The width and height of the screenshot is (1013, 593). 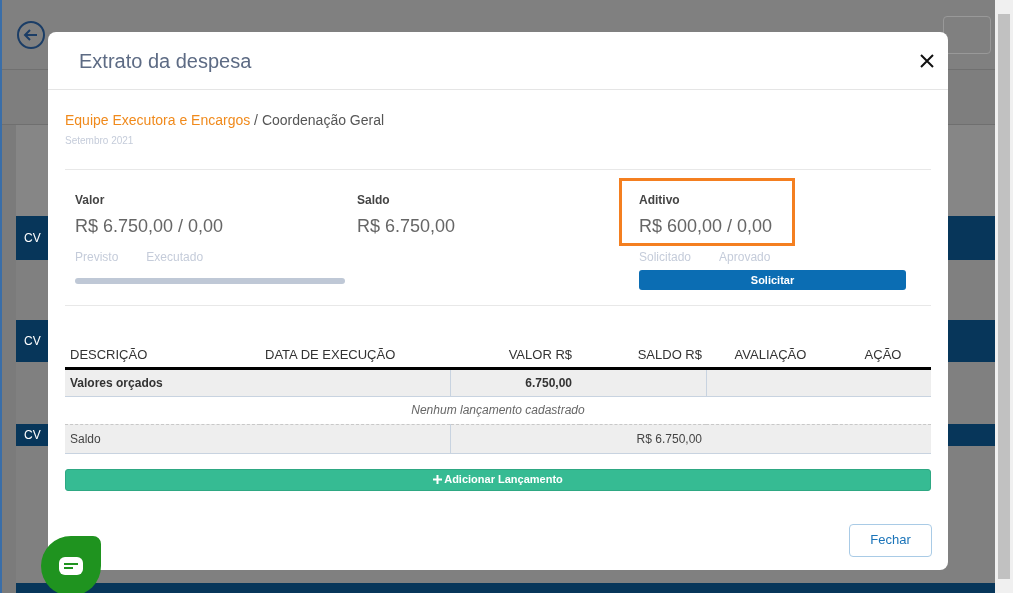 I want to click on empty-message: Nenhum lançamento cadastrado, so click(x=498, y=410).